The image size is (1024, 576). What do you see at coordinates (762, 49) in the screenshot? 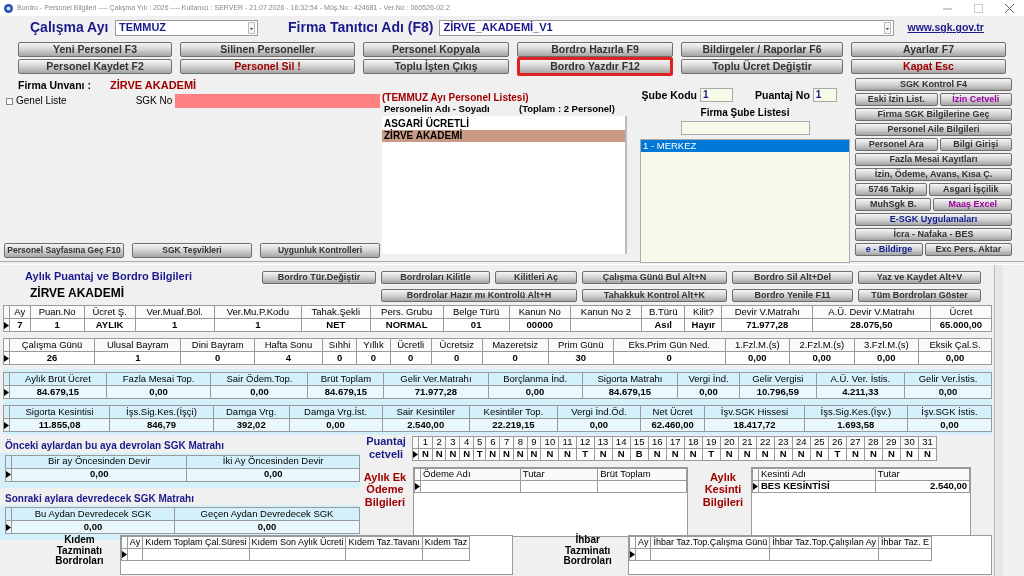
I see `toolbar-button: Bildirgeler / Raporlar F6` at bounding box center [762, 49].